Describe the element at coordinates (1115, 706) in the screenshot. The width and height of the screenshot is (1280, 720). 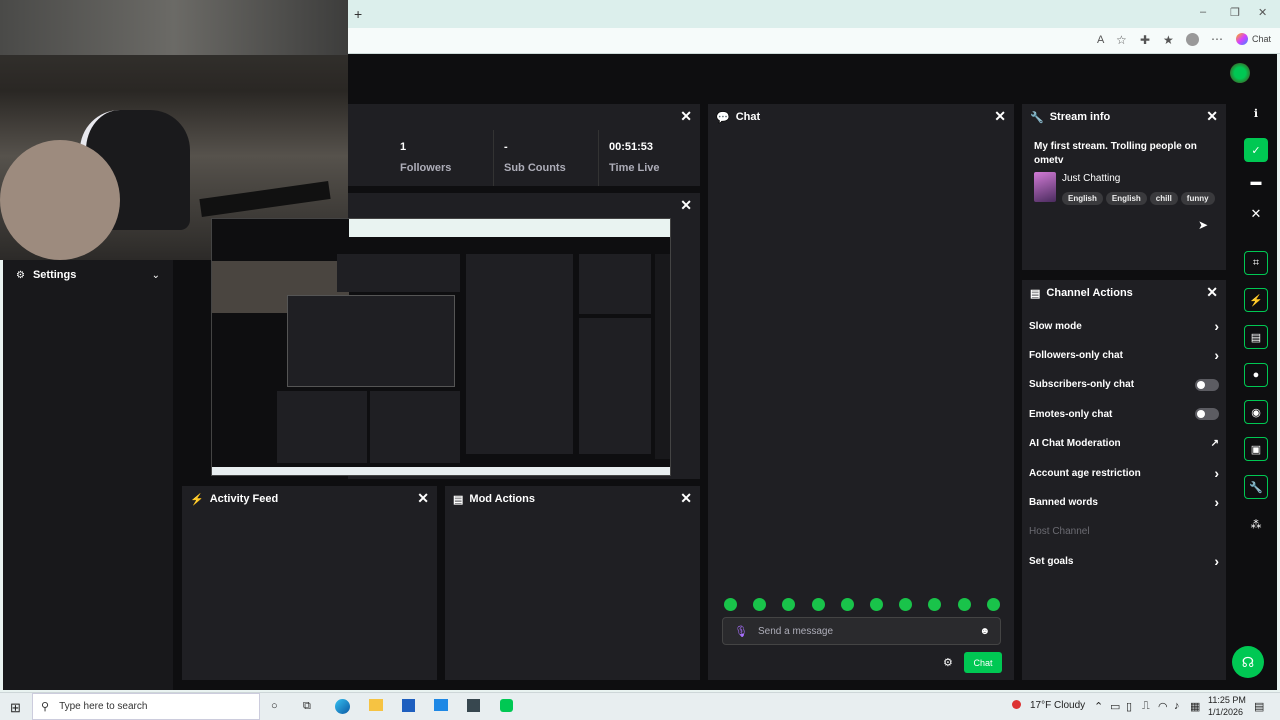
I see `tray-device-icon: ▭` at that location.